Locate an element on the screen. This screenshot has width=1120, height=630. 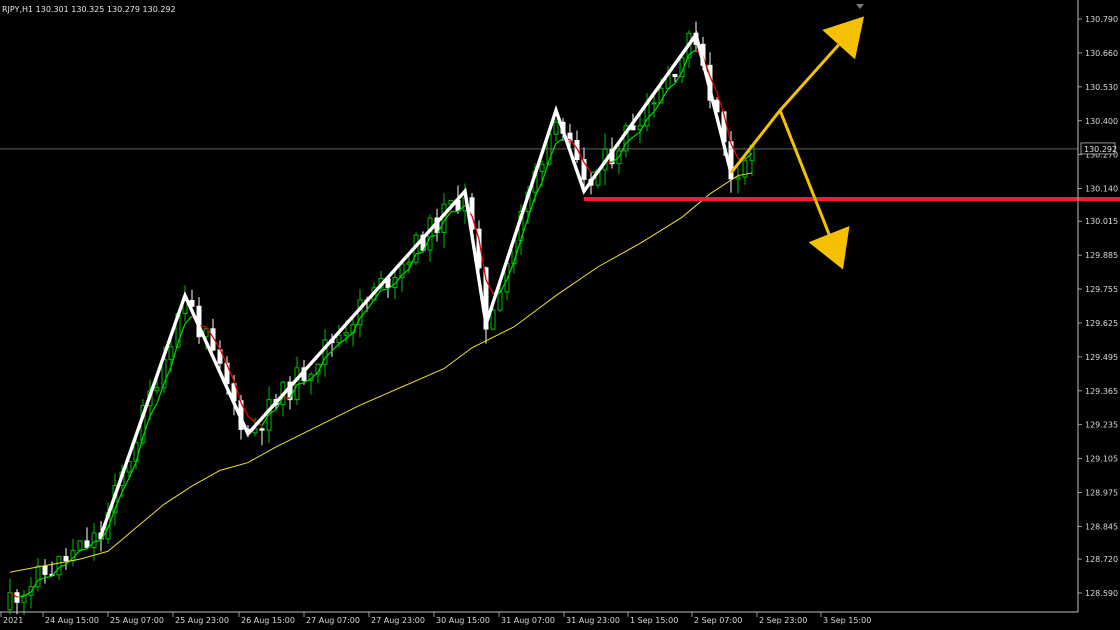
time-tick-label: 31 Aug 07:00 is located at coordinates (528, 620).